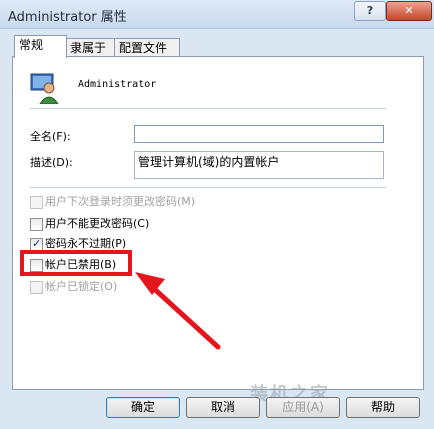  Describe the element at coordinates (370, 11) in the screenshot. I see `help-title-button: ?` at that location.